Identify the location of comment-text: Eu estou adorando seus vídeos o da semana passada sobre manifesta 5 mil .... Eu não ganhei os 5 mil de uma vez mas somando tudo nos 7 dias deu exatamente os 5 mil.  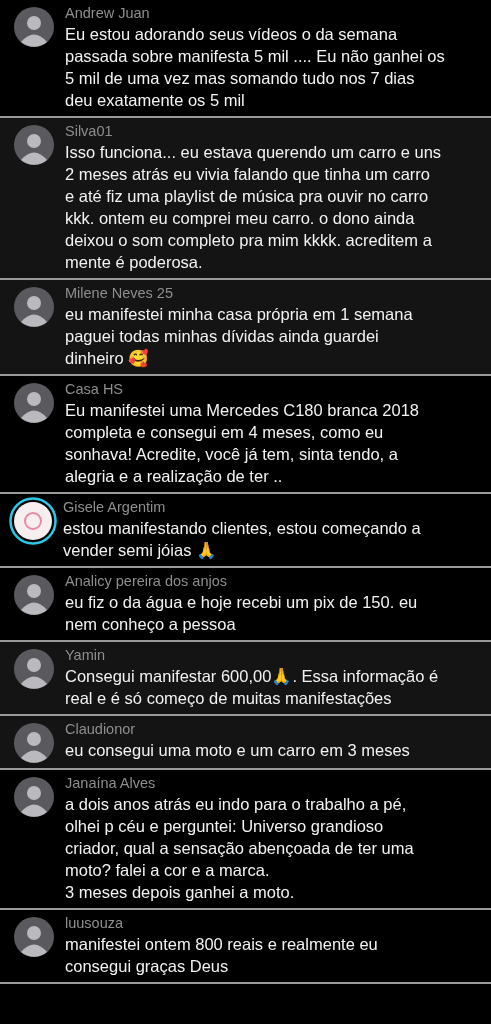
(255, 67).